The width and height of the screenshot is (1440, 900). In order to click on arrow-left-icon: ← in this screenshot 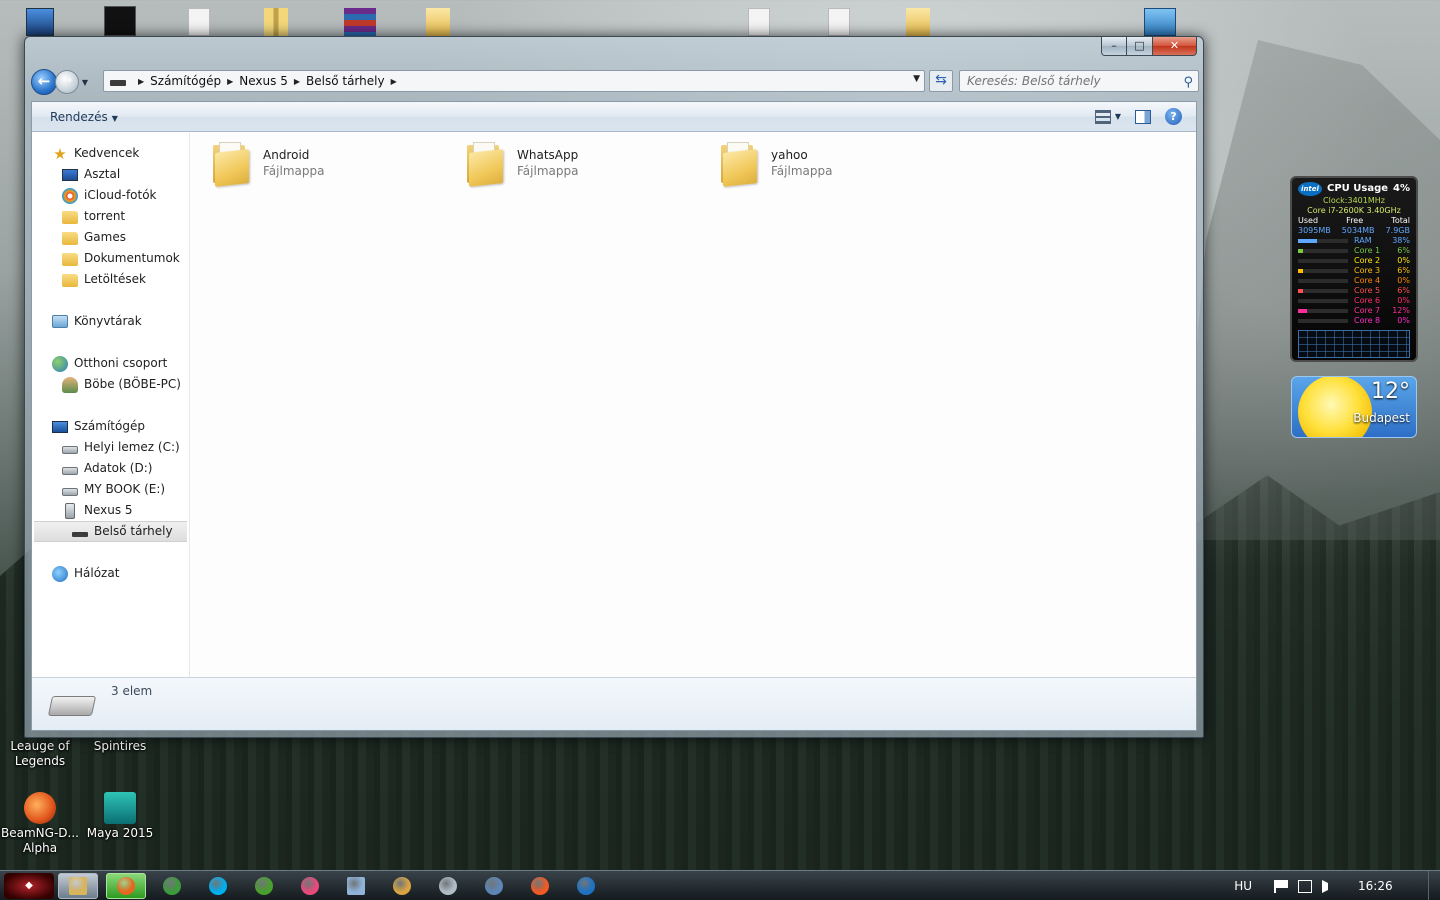, I will do `click(44, 81)`.